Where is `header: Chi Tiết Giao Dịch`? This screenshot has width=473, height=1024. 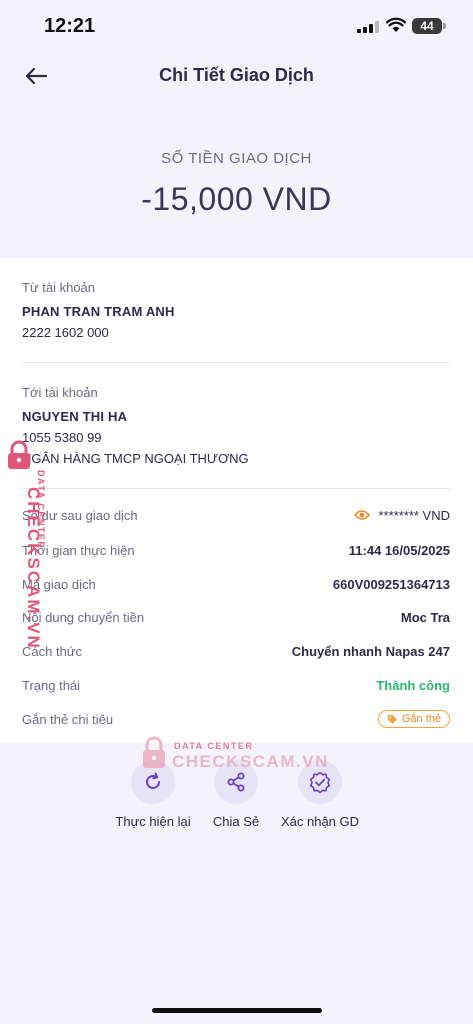 header: Chi Tiết Giao Dịch is located at coordinates (236, 76).